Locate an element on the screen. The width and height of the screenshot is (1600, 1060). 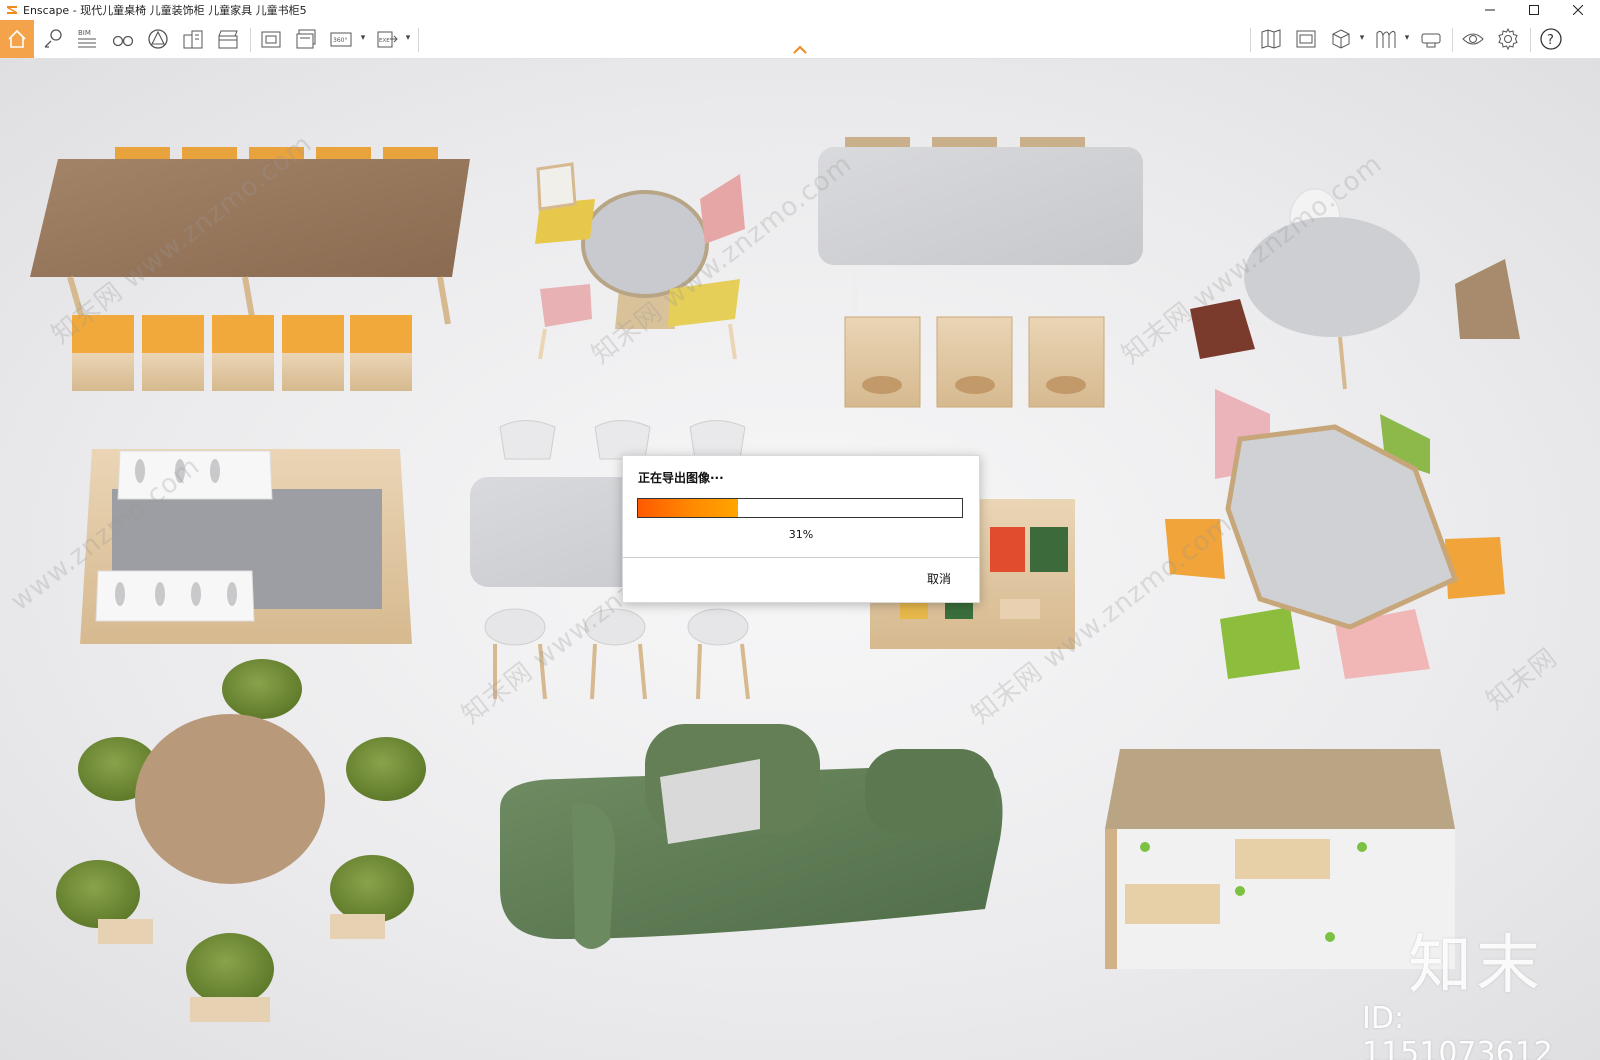
gear-icon is located at coordinates (1508, 39).